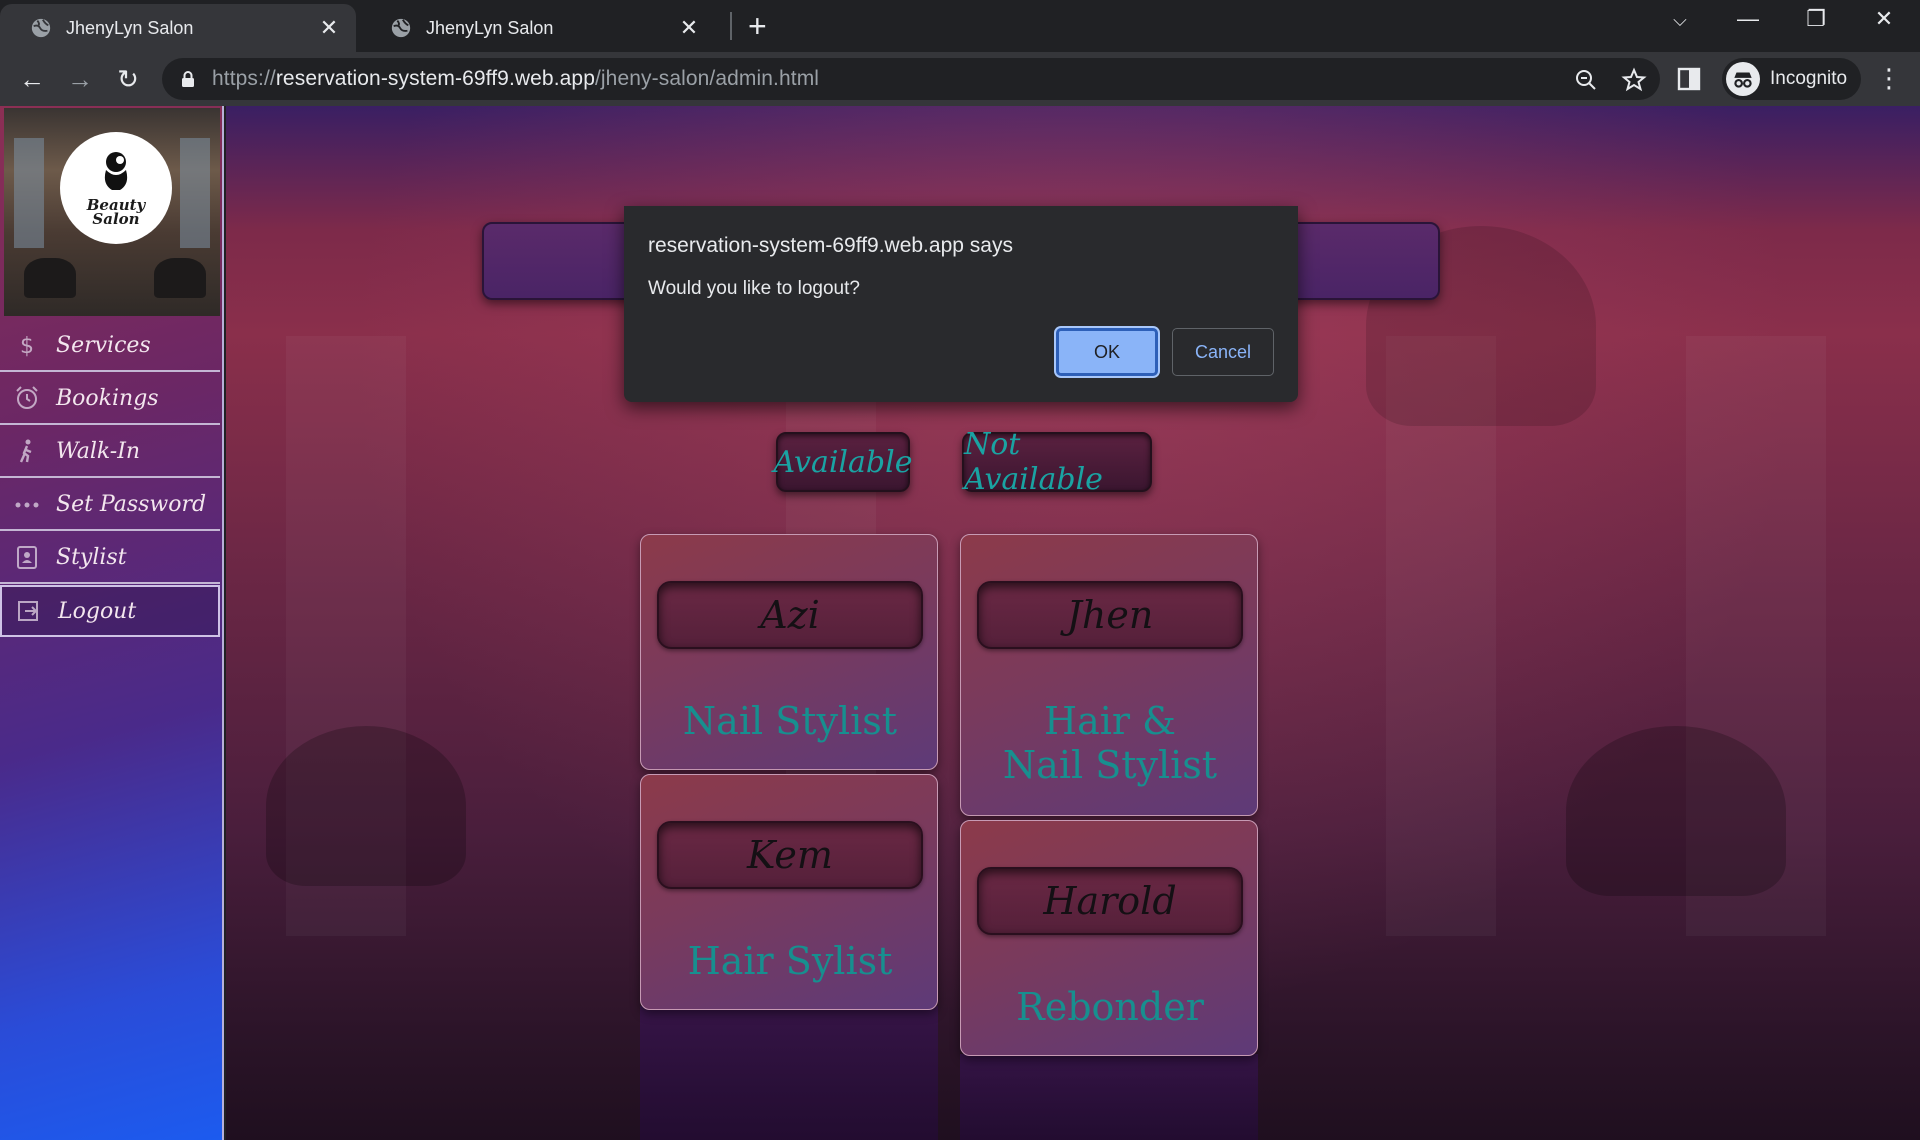 The width and height of the screenshot is (1920, 1140). I want to click on reload-icon: ↻, so click(128, 79).